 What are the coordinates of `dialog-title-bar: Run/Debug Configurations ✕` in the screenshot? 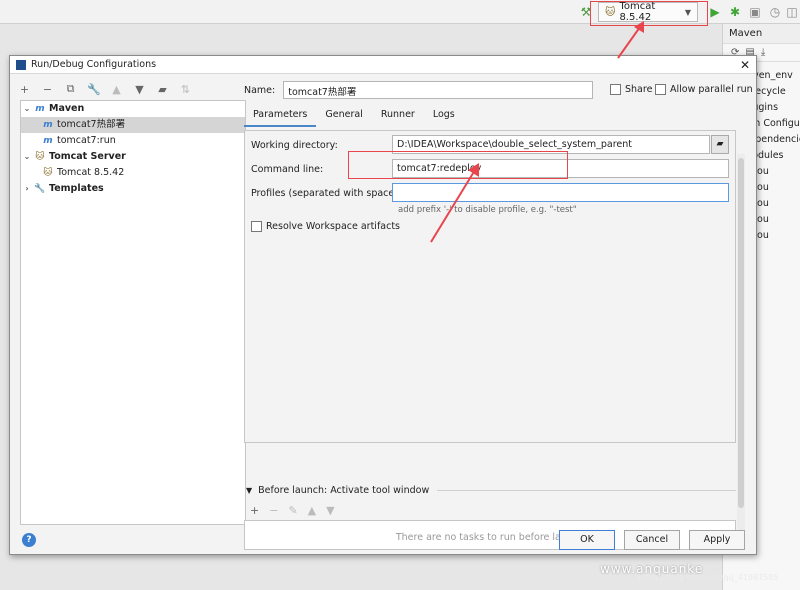 It's located at (383, 65).